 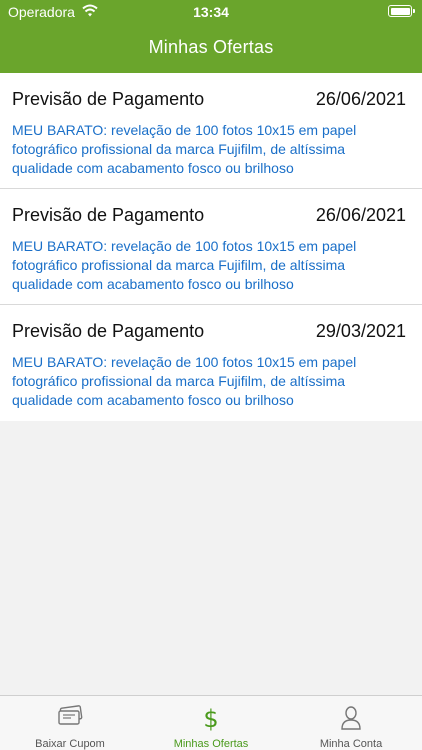 What do you see at coordinates (211, 36) in the screenshot?
I see `navigation-header: Operadora 13:34 Minhas Ofertas` at bounding box center [211, 36].